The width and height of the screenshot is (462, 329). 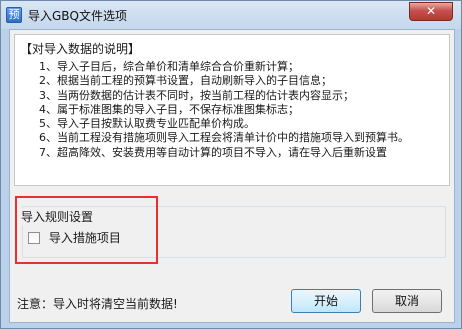 What do you see at coordinates (407, 301) in the screenshot?
I see `cancel-button: 取消` at bounding box center [407, 301].